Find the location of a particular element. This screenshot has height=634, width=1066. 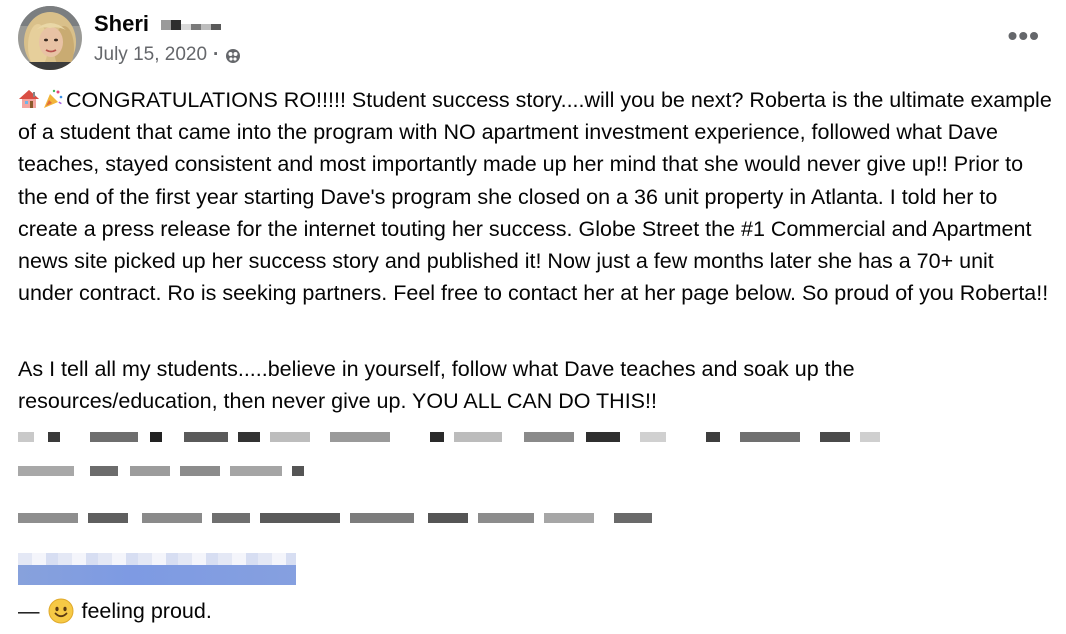

redacted-surname is located at coordinates (191, 25).